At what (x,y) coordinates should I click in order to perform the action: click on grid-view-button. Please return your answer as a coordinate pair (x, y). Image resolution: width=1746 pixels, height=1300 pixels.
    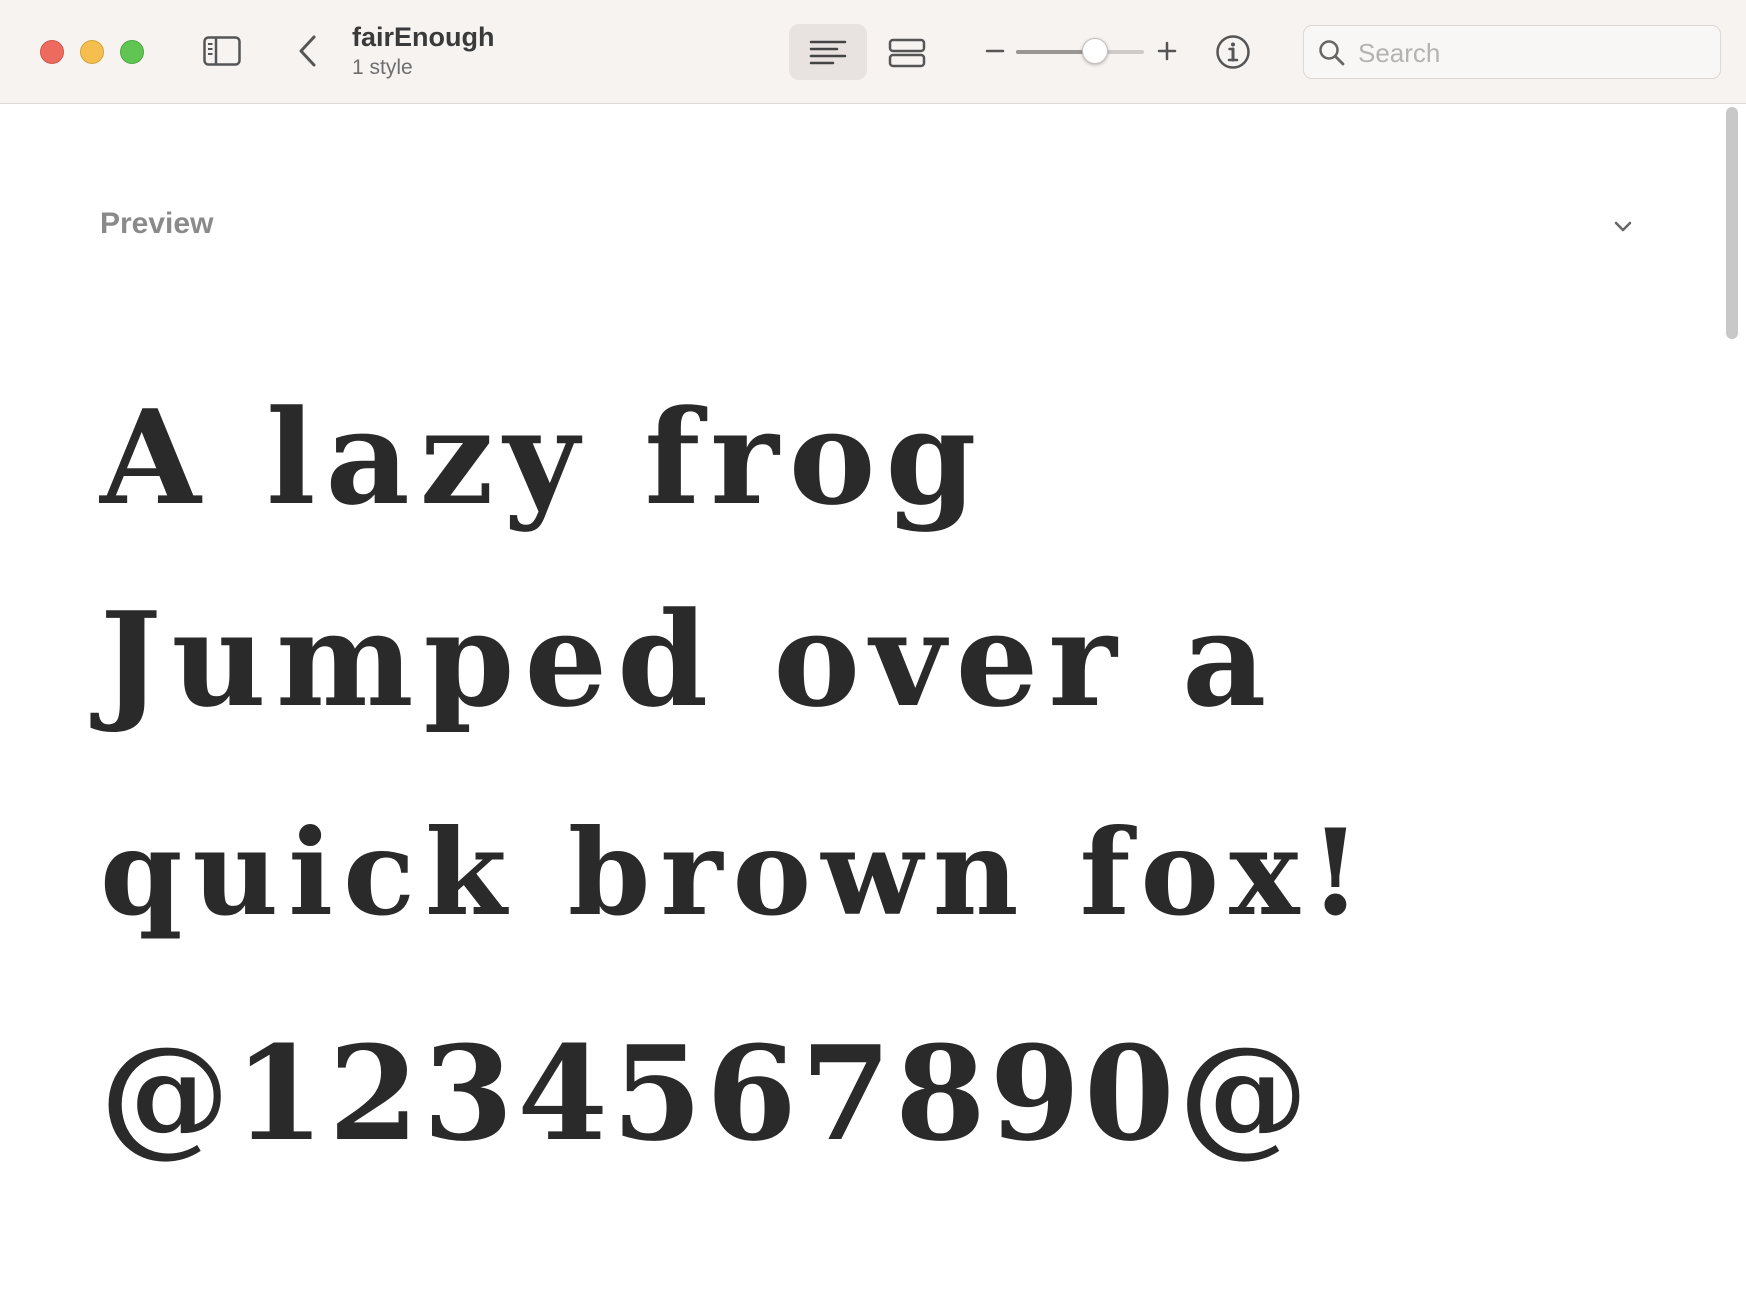
    Looking at the image, I should click on (907, 52).